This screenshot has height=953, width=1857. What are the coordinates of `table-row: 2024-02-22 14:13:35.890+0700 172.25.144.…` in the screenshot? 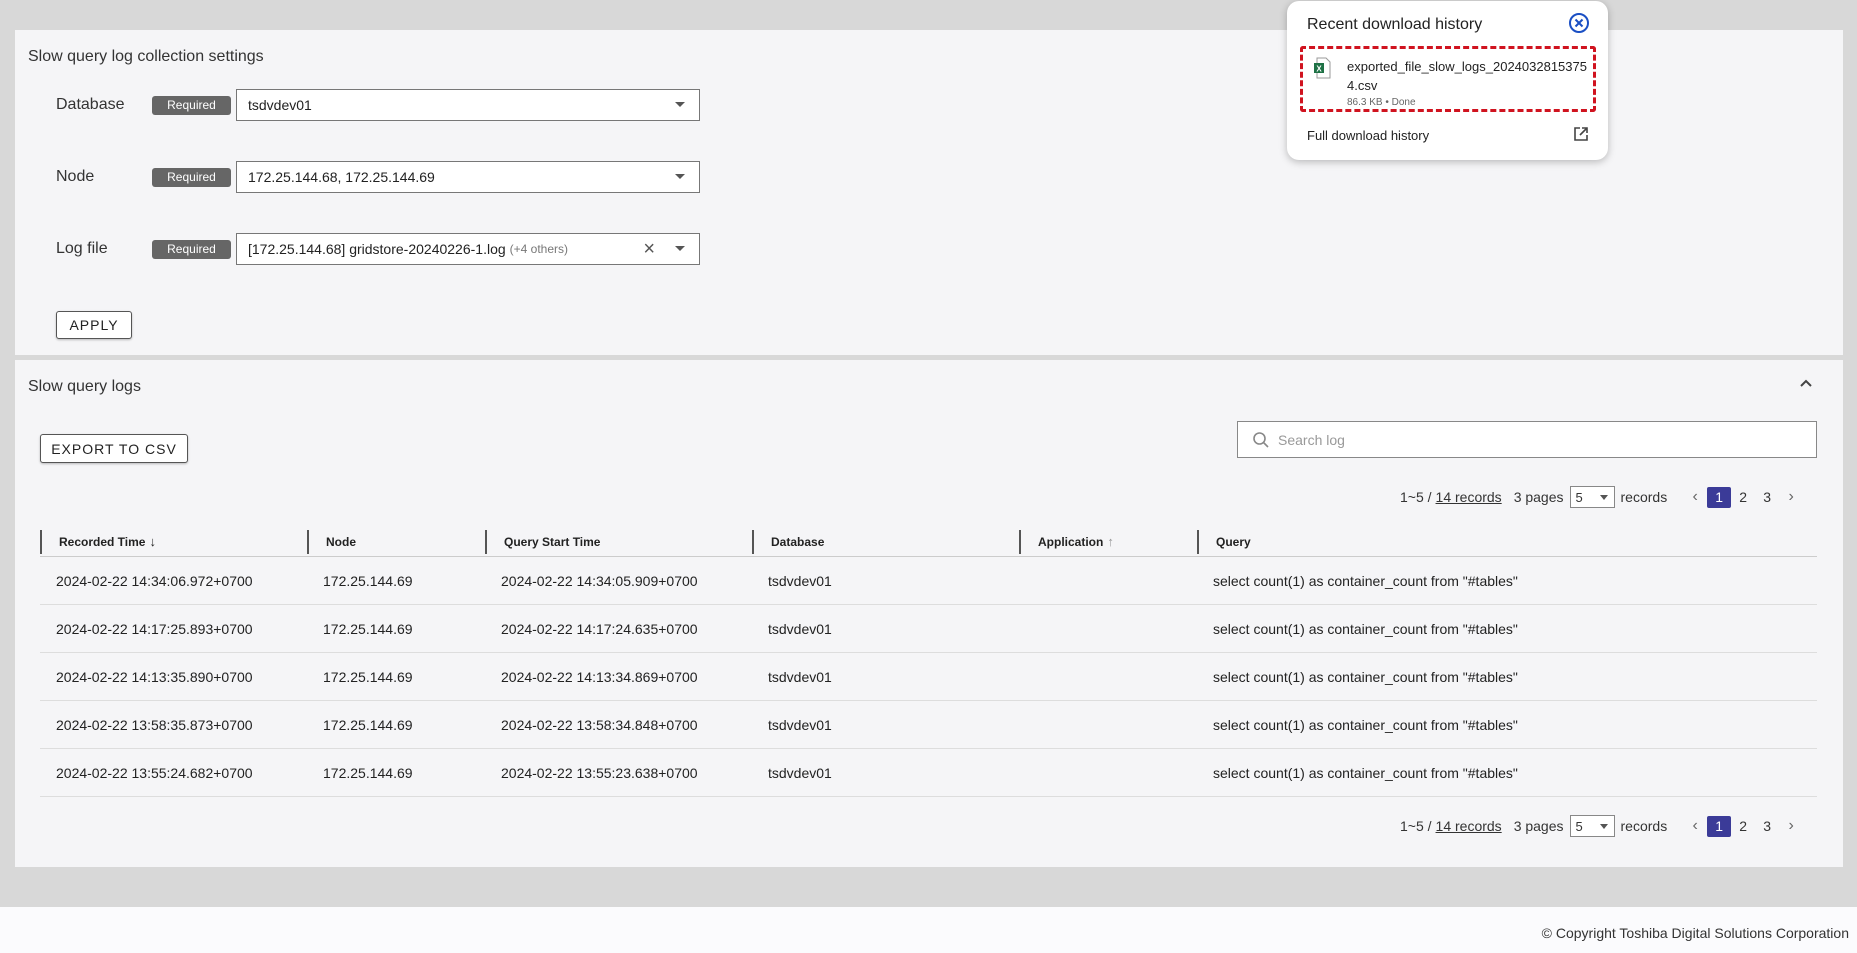 It's located at (928, 677).